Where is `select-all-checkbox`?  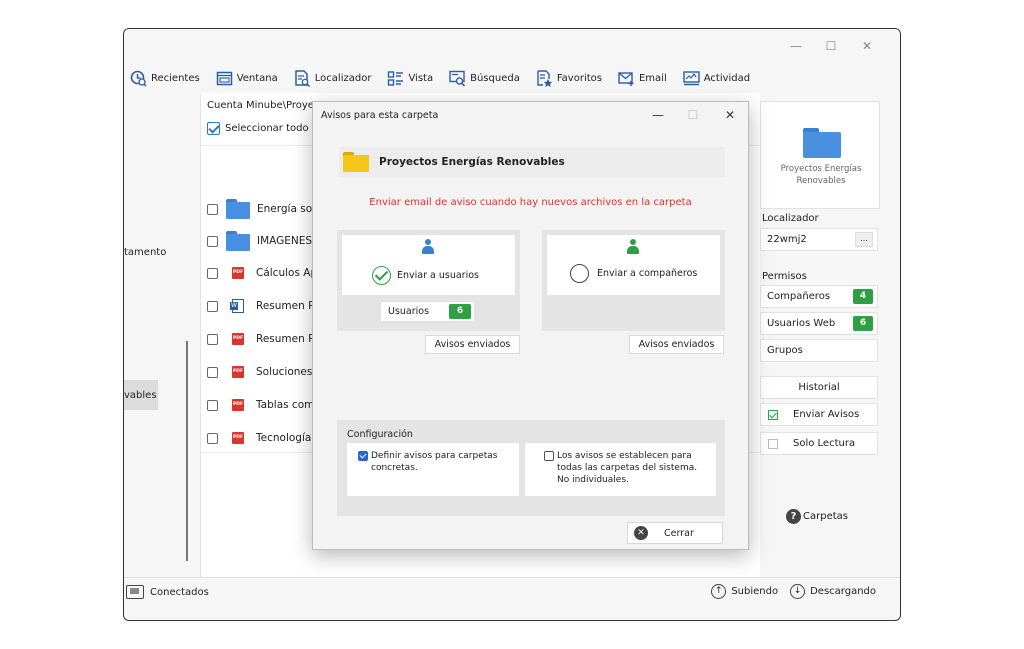 select-all-checkbox is located at coordinates (213, 128).